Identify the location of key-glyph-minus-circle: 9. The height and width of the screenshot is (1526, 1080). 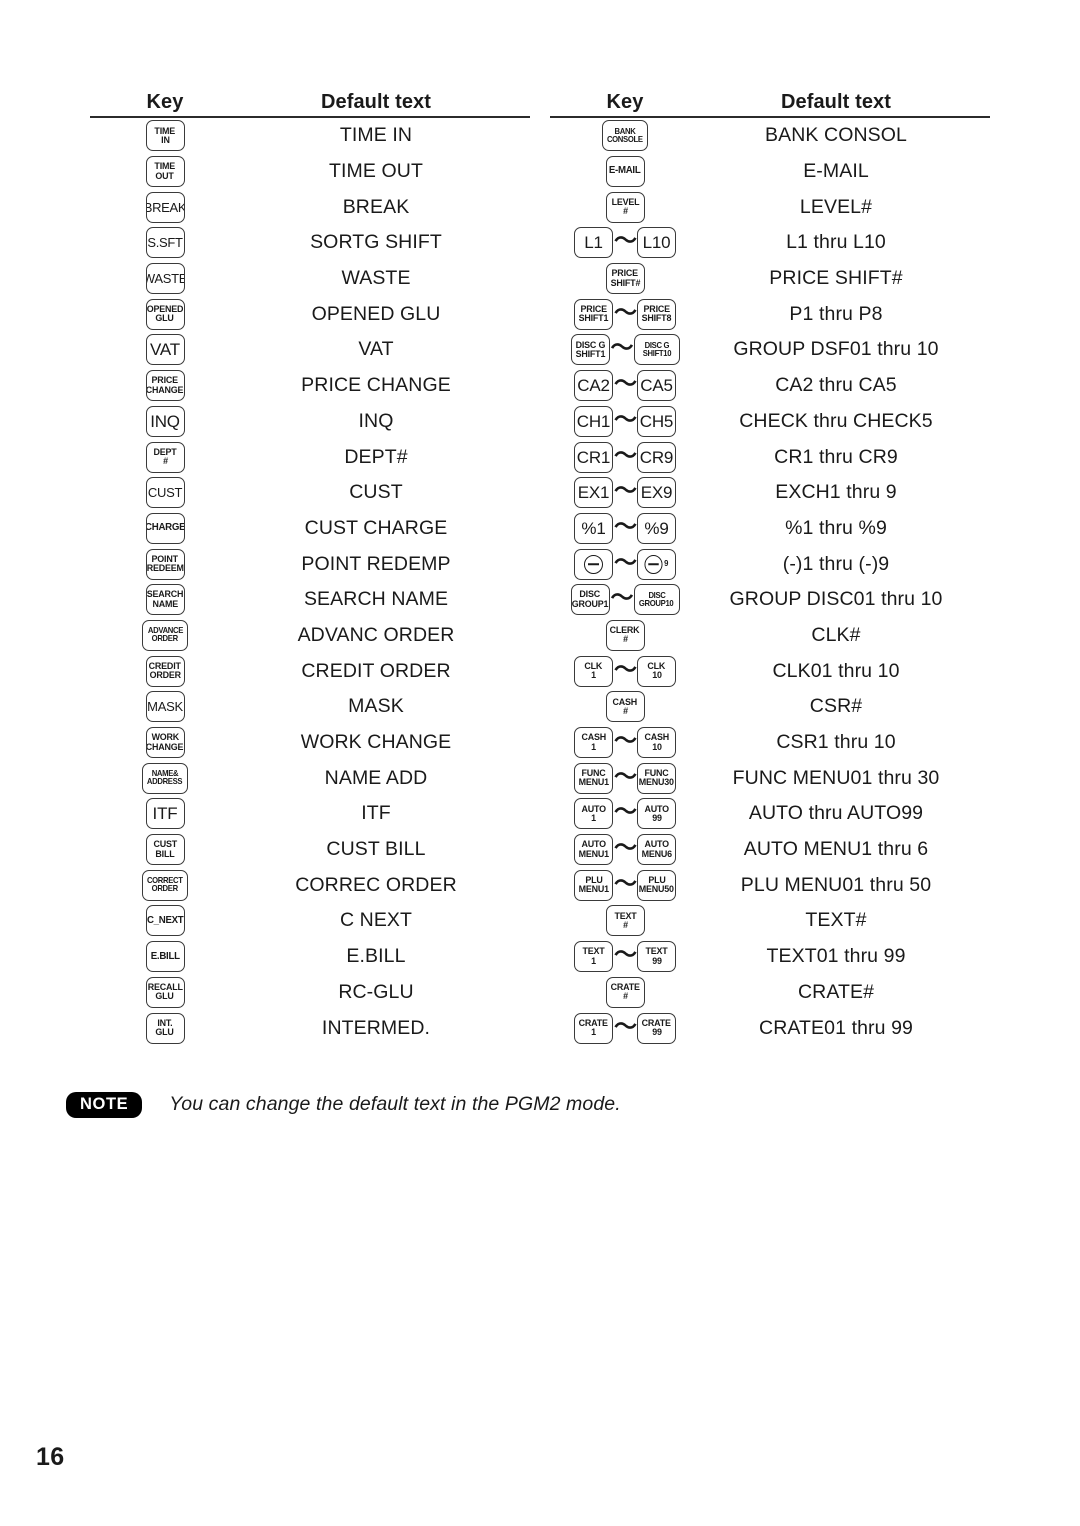
(656, 564).